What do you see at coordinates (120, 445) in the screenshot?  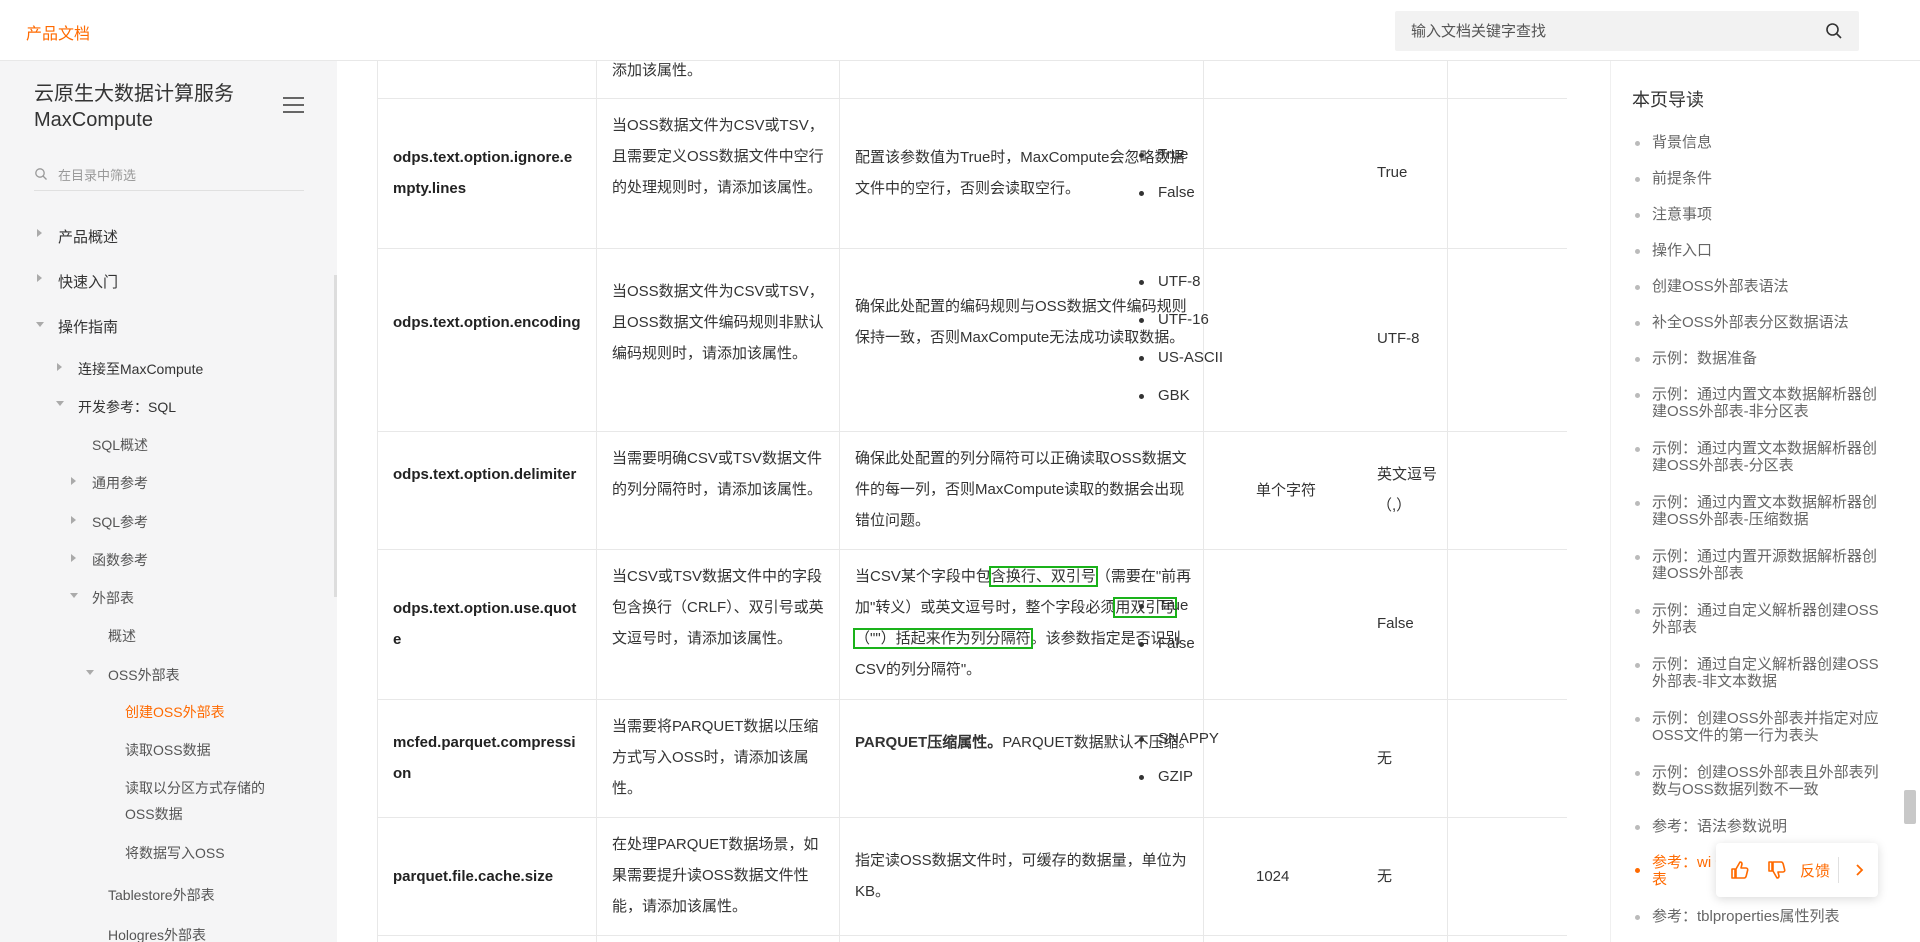 I see `sidebar-item-sql-overview: SQL概述` at bounding box center [120, 445].